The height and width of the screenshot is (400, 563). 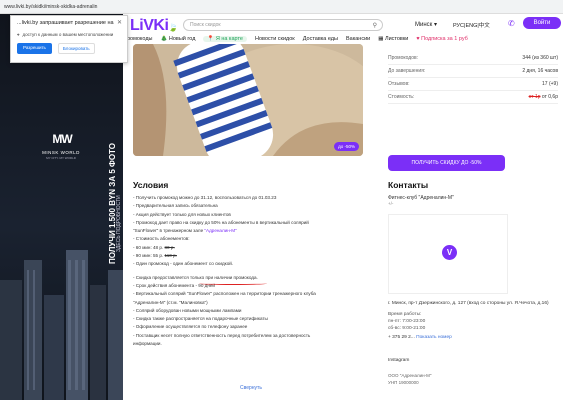 What do you see at coordinates (62, 139) in the screenshot?
I see `minsk-world-logo: MW` at bounding box center [62, 139].